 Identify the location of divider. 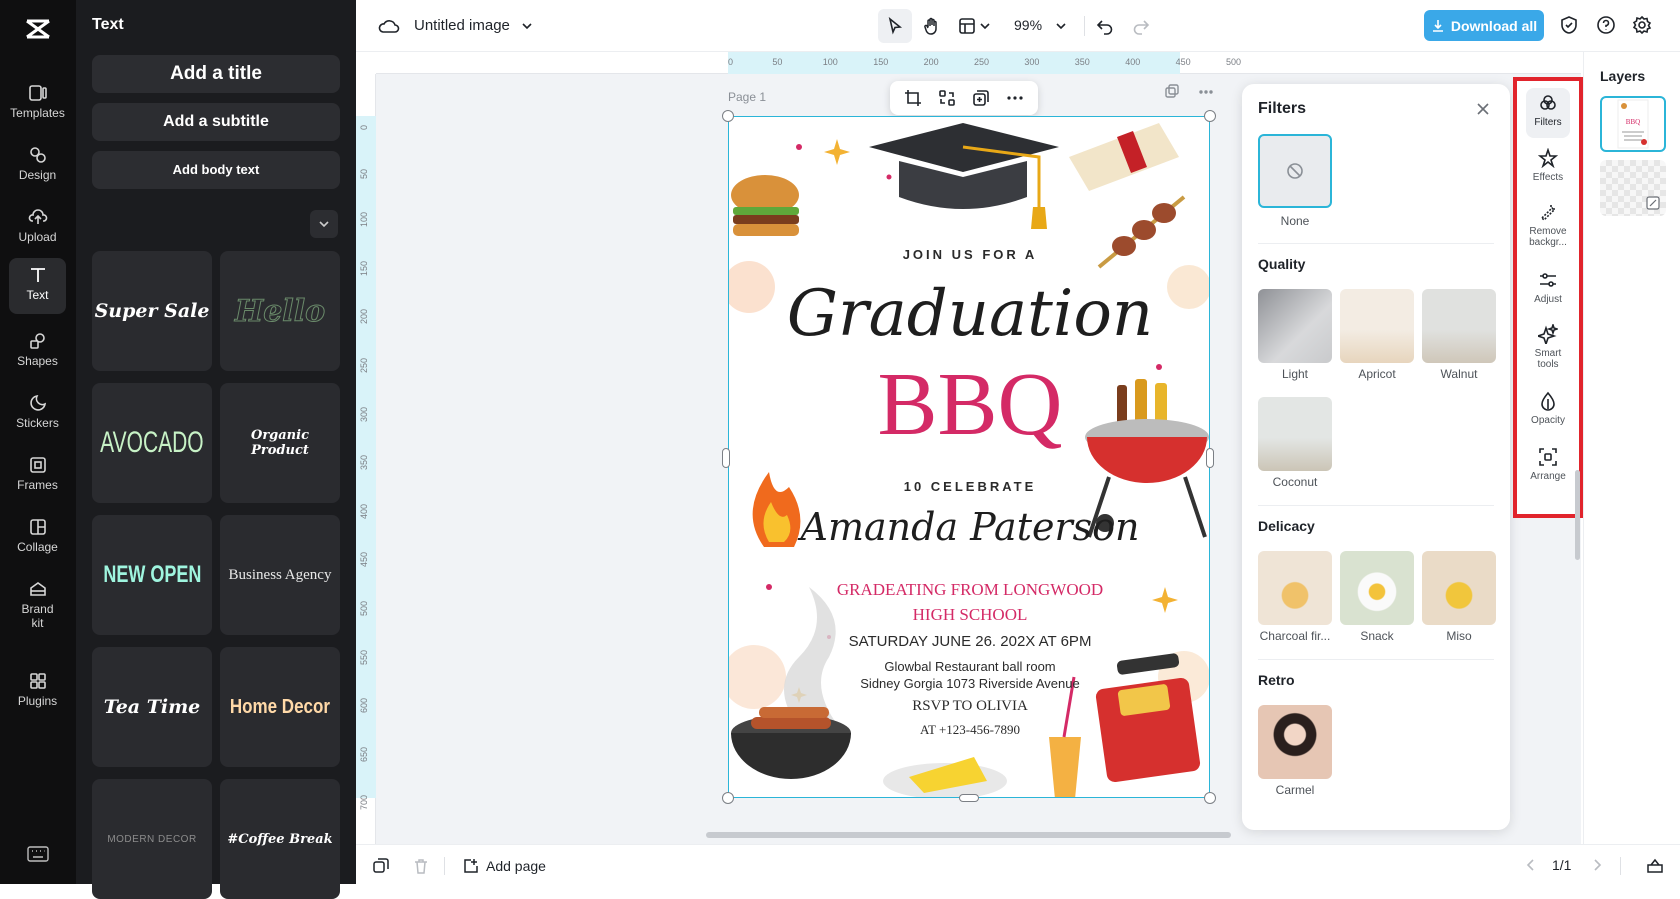
(1084, 26).